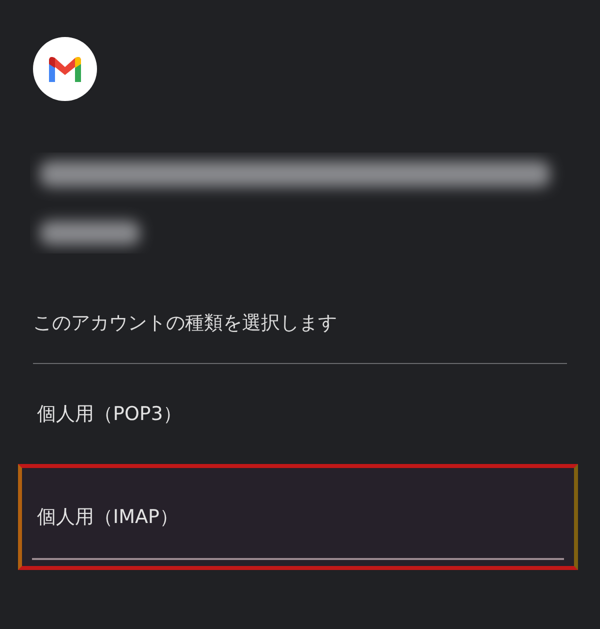  Describe the element at coordinates (185, 323) in the screenshot. I see `section-heading: このアカウントの種類を選択します` at that location.